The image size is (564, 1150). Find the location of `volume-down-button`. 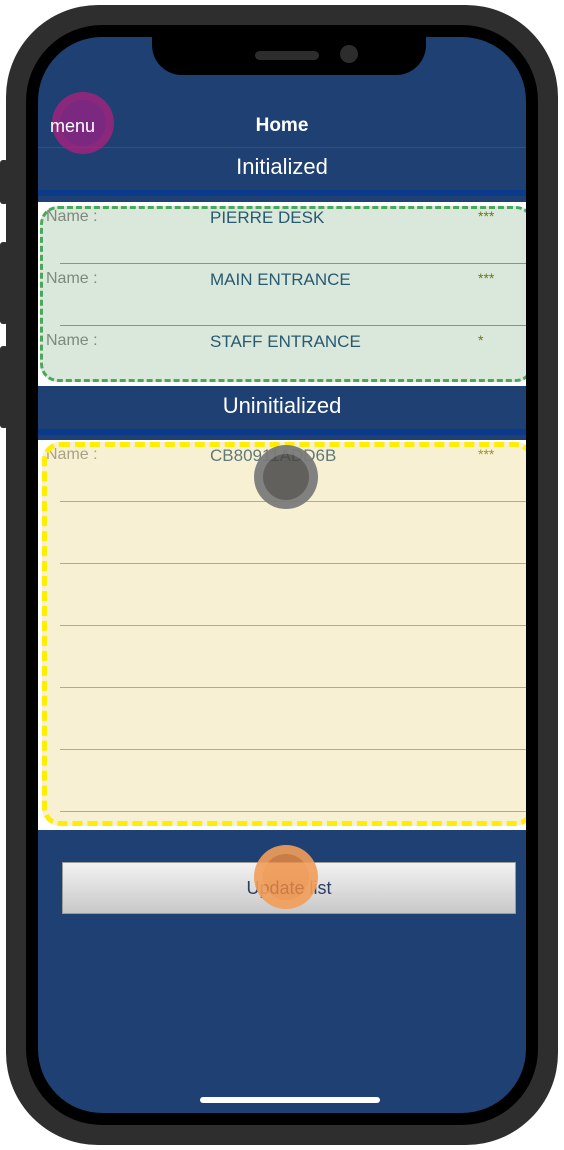

volume-down-button is located at coordinates (4, 387).